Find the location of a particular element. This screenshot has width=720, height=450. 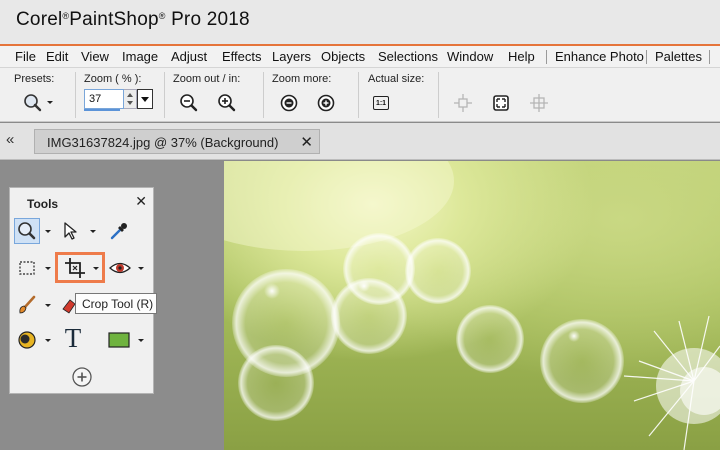

menu-layers: Layers is located at coordinates (291, 56).